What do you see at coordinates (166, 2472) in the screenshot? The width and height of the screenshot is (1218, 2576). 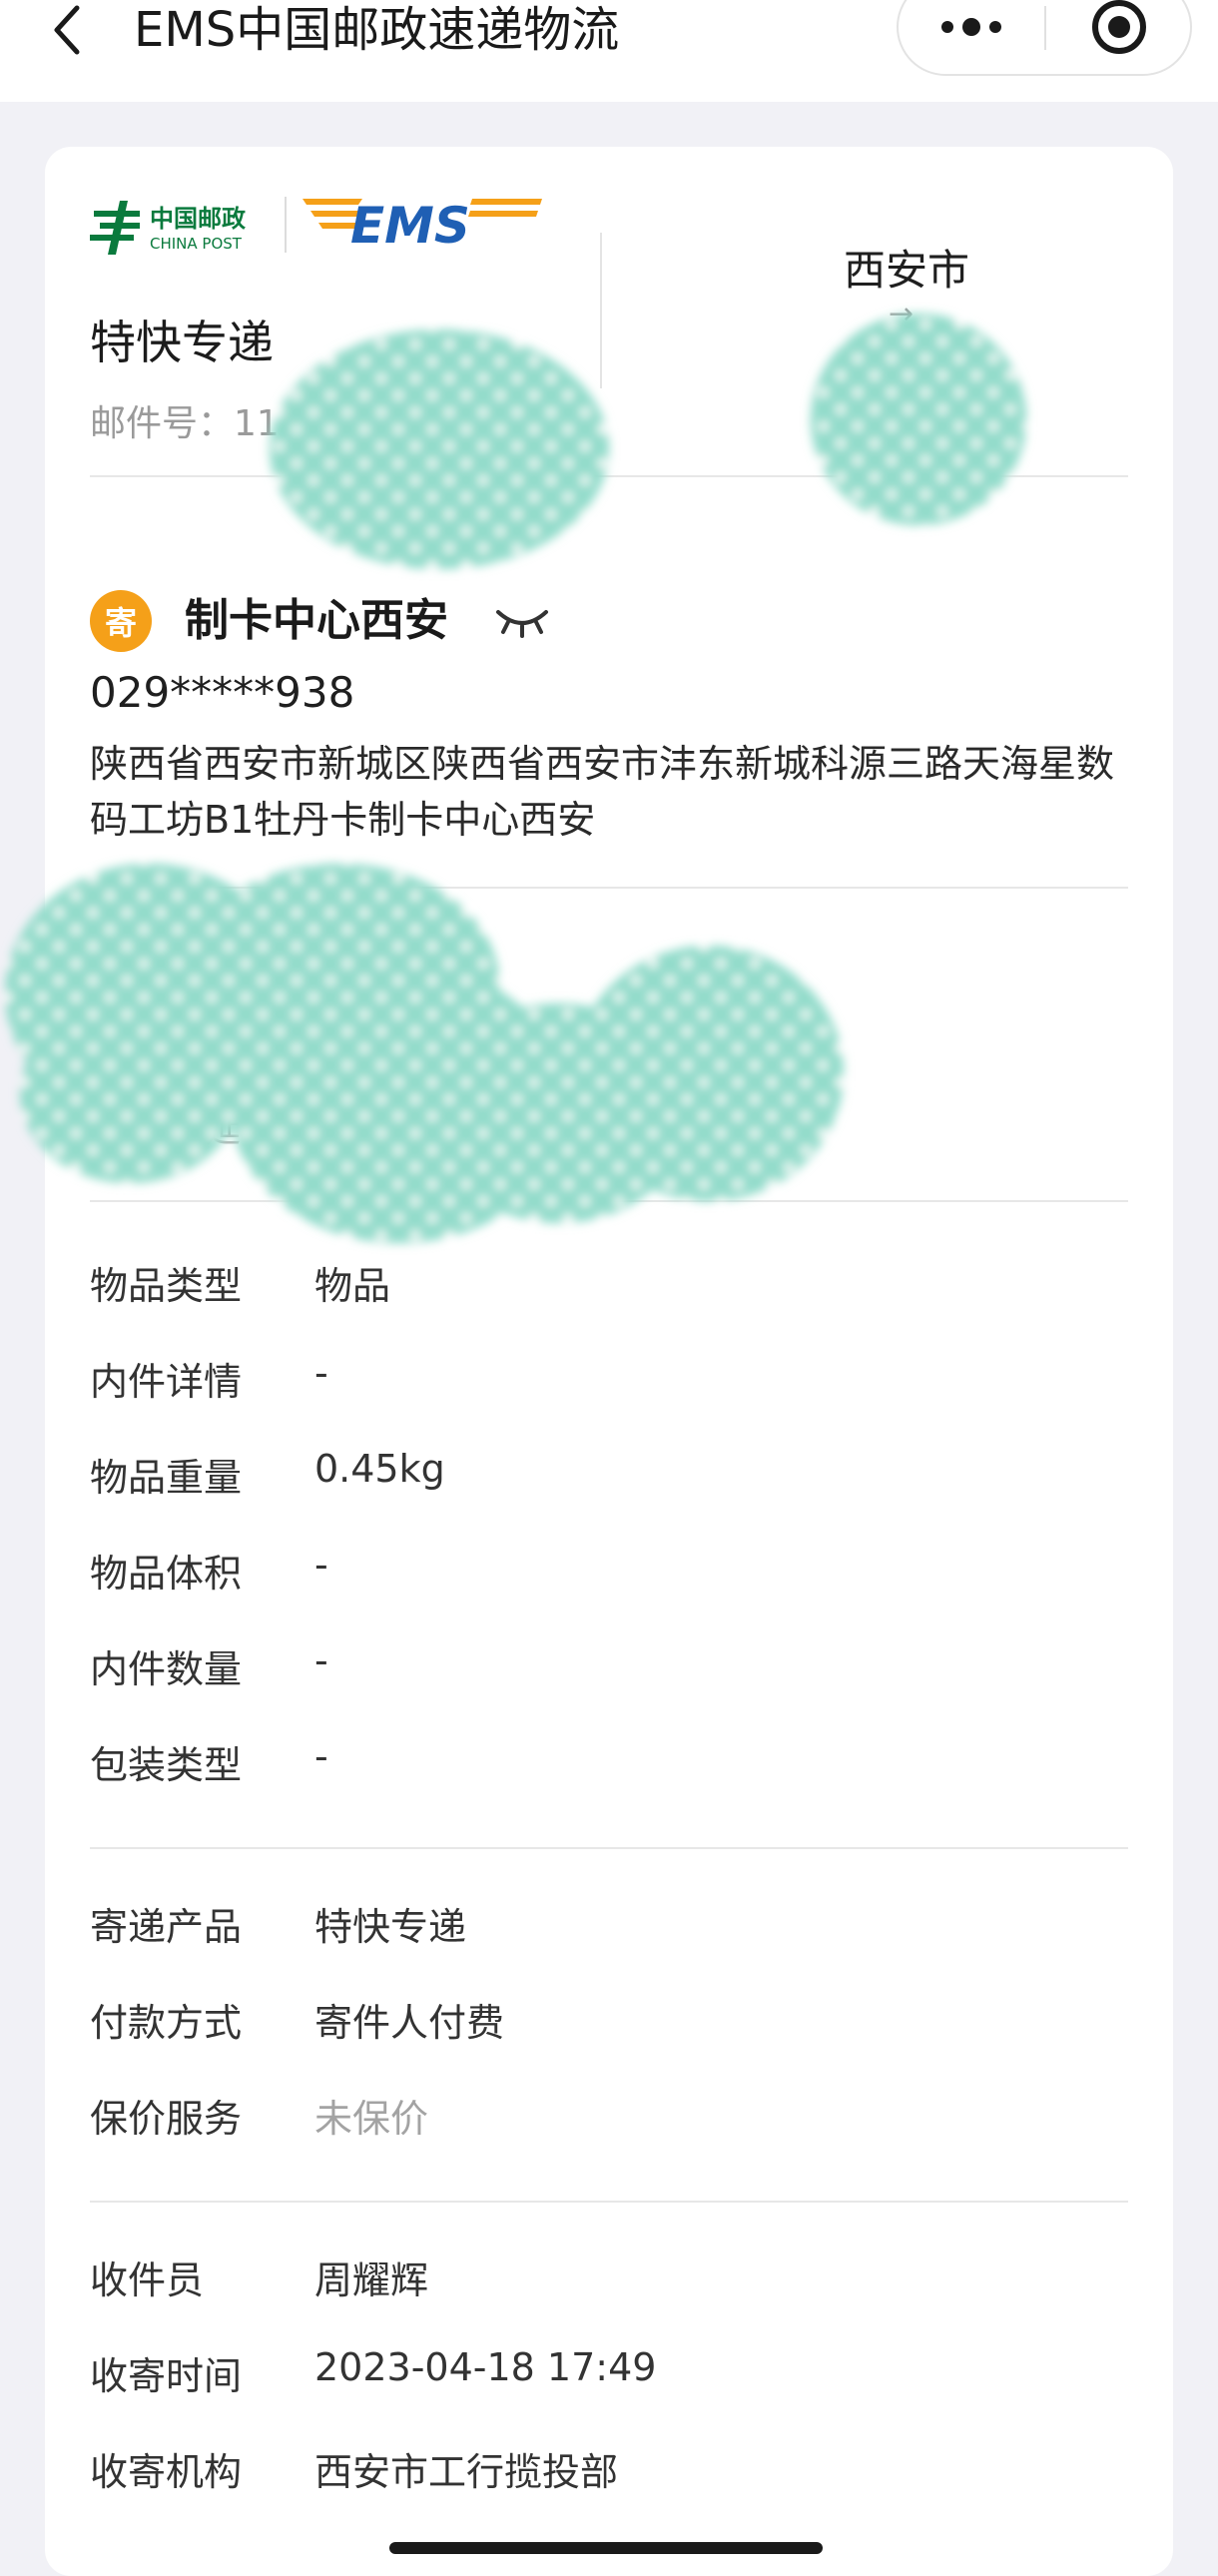 I see `collection-office-label: 收寄机构` at bounding box center [166, 2472].